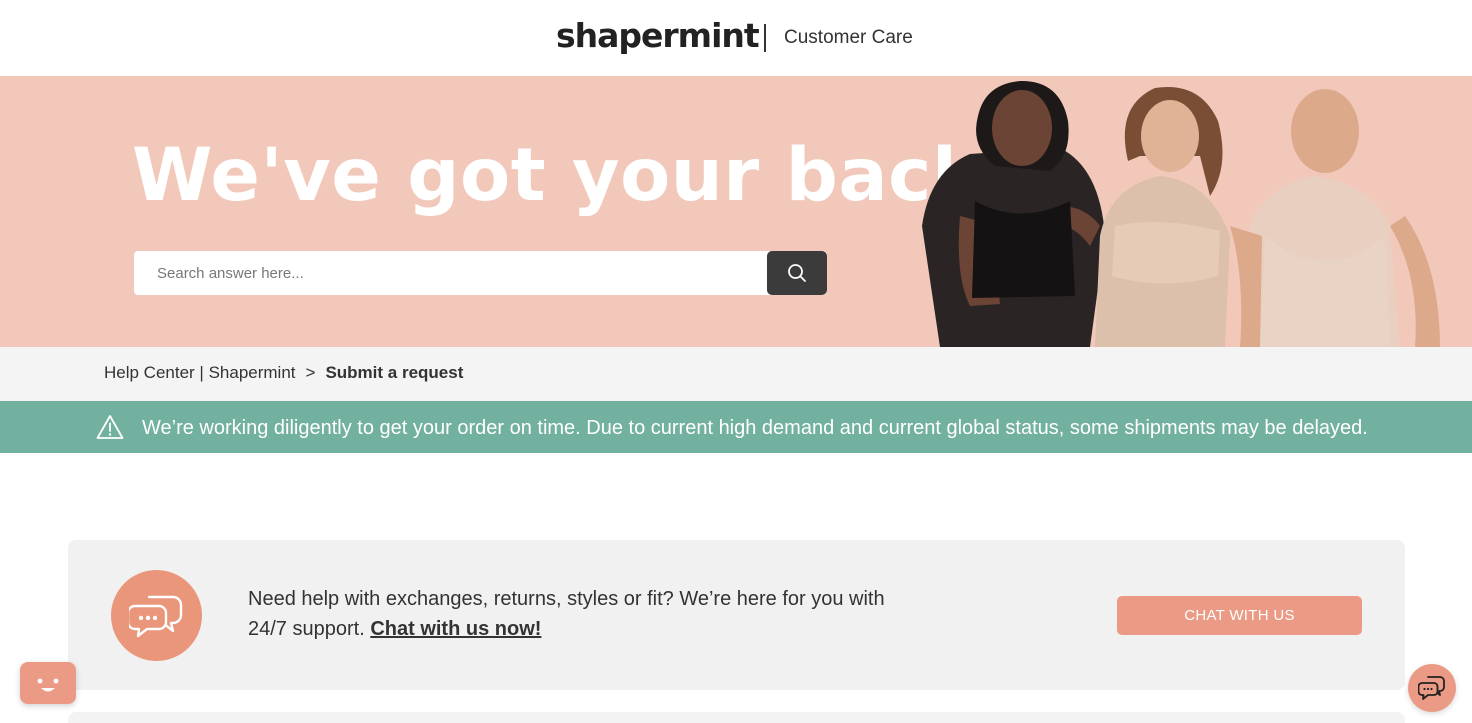 The width and height of the screenshot is (1472, 723). I want to click on warning-icon, so click(110, 427).